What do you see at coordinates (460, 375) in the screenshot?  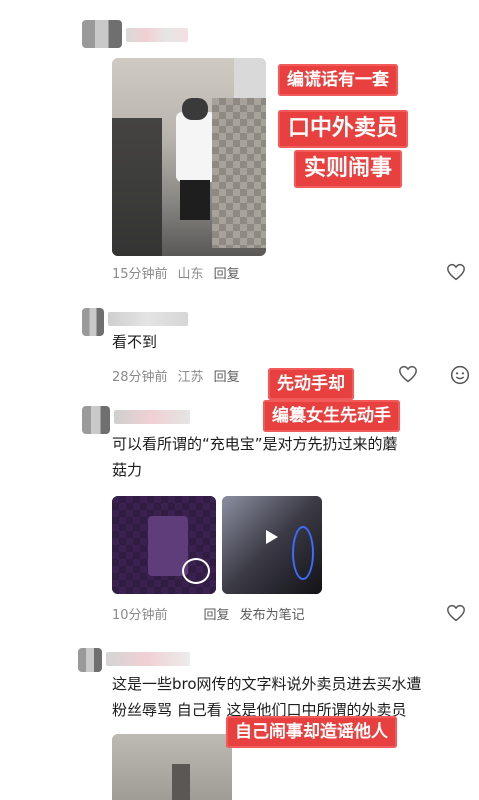 I see `emoji-icon` at bounding box center [460, 375].